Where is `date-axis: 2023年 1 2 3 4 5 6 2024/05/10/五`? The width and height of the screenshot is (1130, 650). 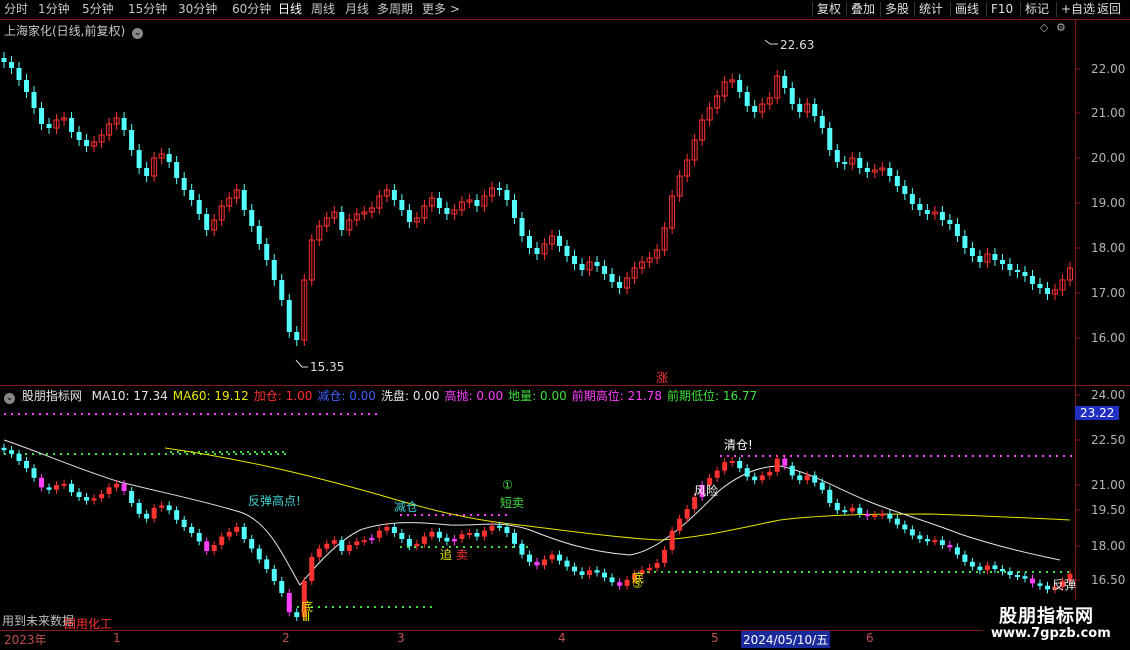
date-axis: 2023年 1 2 3 4 5 6 2024/05/10/五 is located at coordinates (537, 640).